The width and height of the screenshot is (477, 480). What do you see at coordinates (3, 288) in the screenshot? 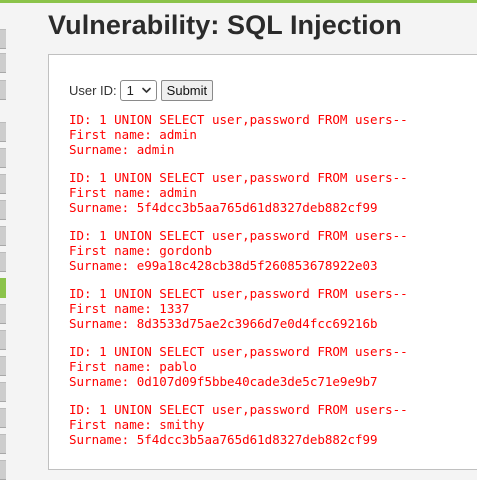
I see `sidebar-item-active` at bounding box center [3, 288].